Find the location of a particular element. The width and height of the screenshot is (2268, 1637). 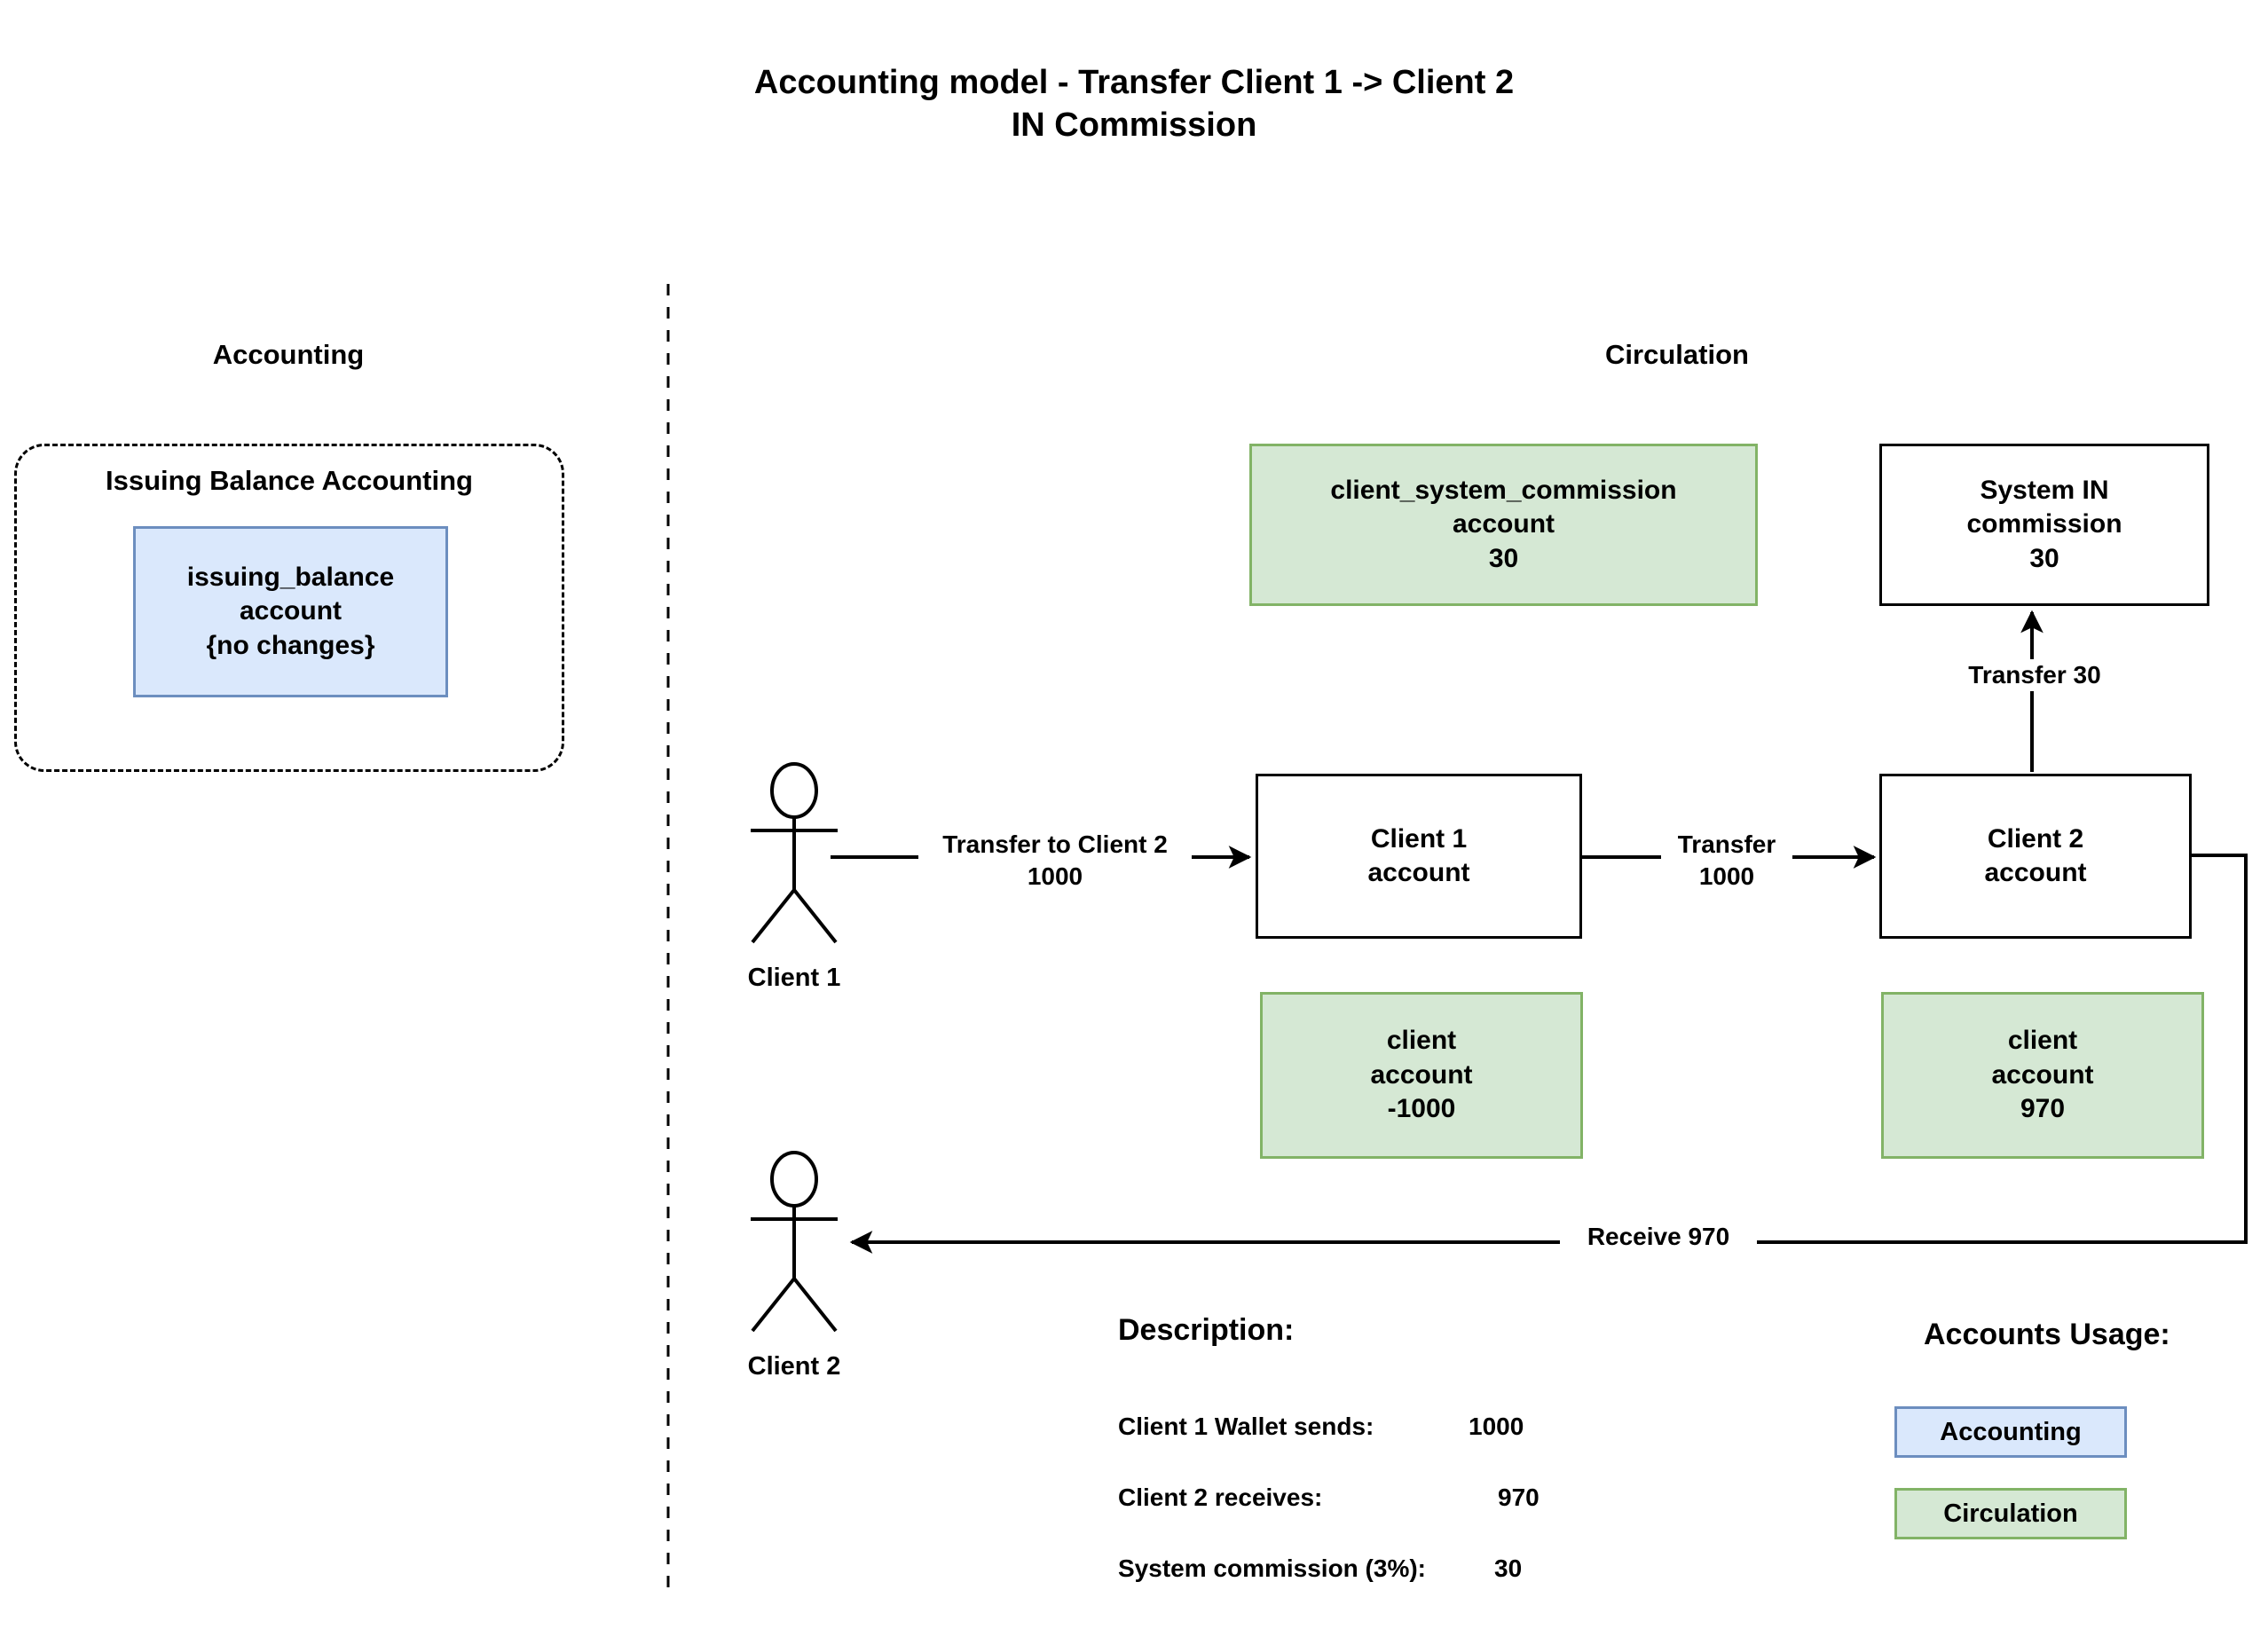

accounts-usage-heading: Accounts Usage: is located at coordinates (2047, 1334).